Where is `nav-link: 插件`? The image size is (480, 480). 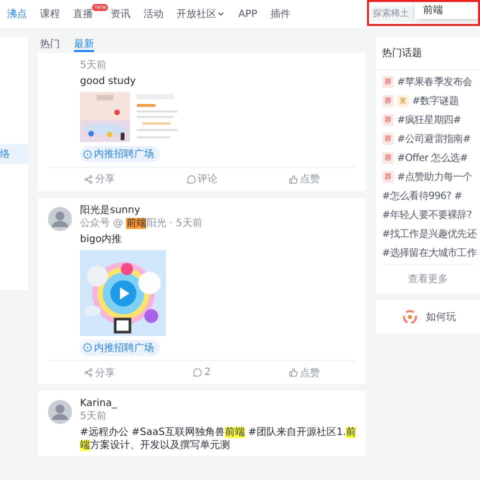
nav-link: 插件 is located at coordinates (280, 14).